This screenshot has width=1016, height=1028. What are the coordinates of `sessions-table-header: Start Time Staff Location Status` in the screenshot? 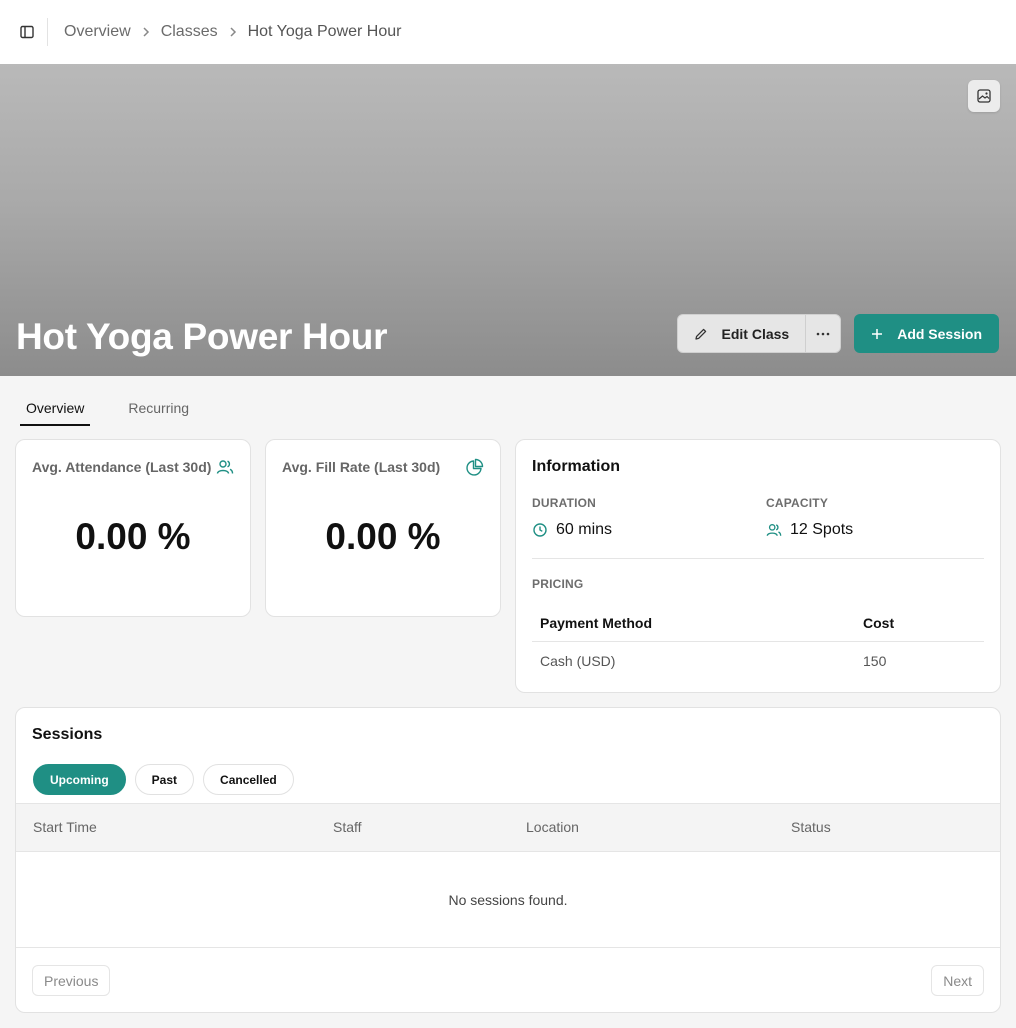 It's located at (508, 827).